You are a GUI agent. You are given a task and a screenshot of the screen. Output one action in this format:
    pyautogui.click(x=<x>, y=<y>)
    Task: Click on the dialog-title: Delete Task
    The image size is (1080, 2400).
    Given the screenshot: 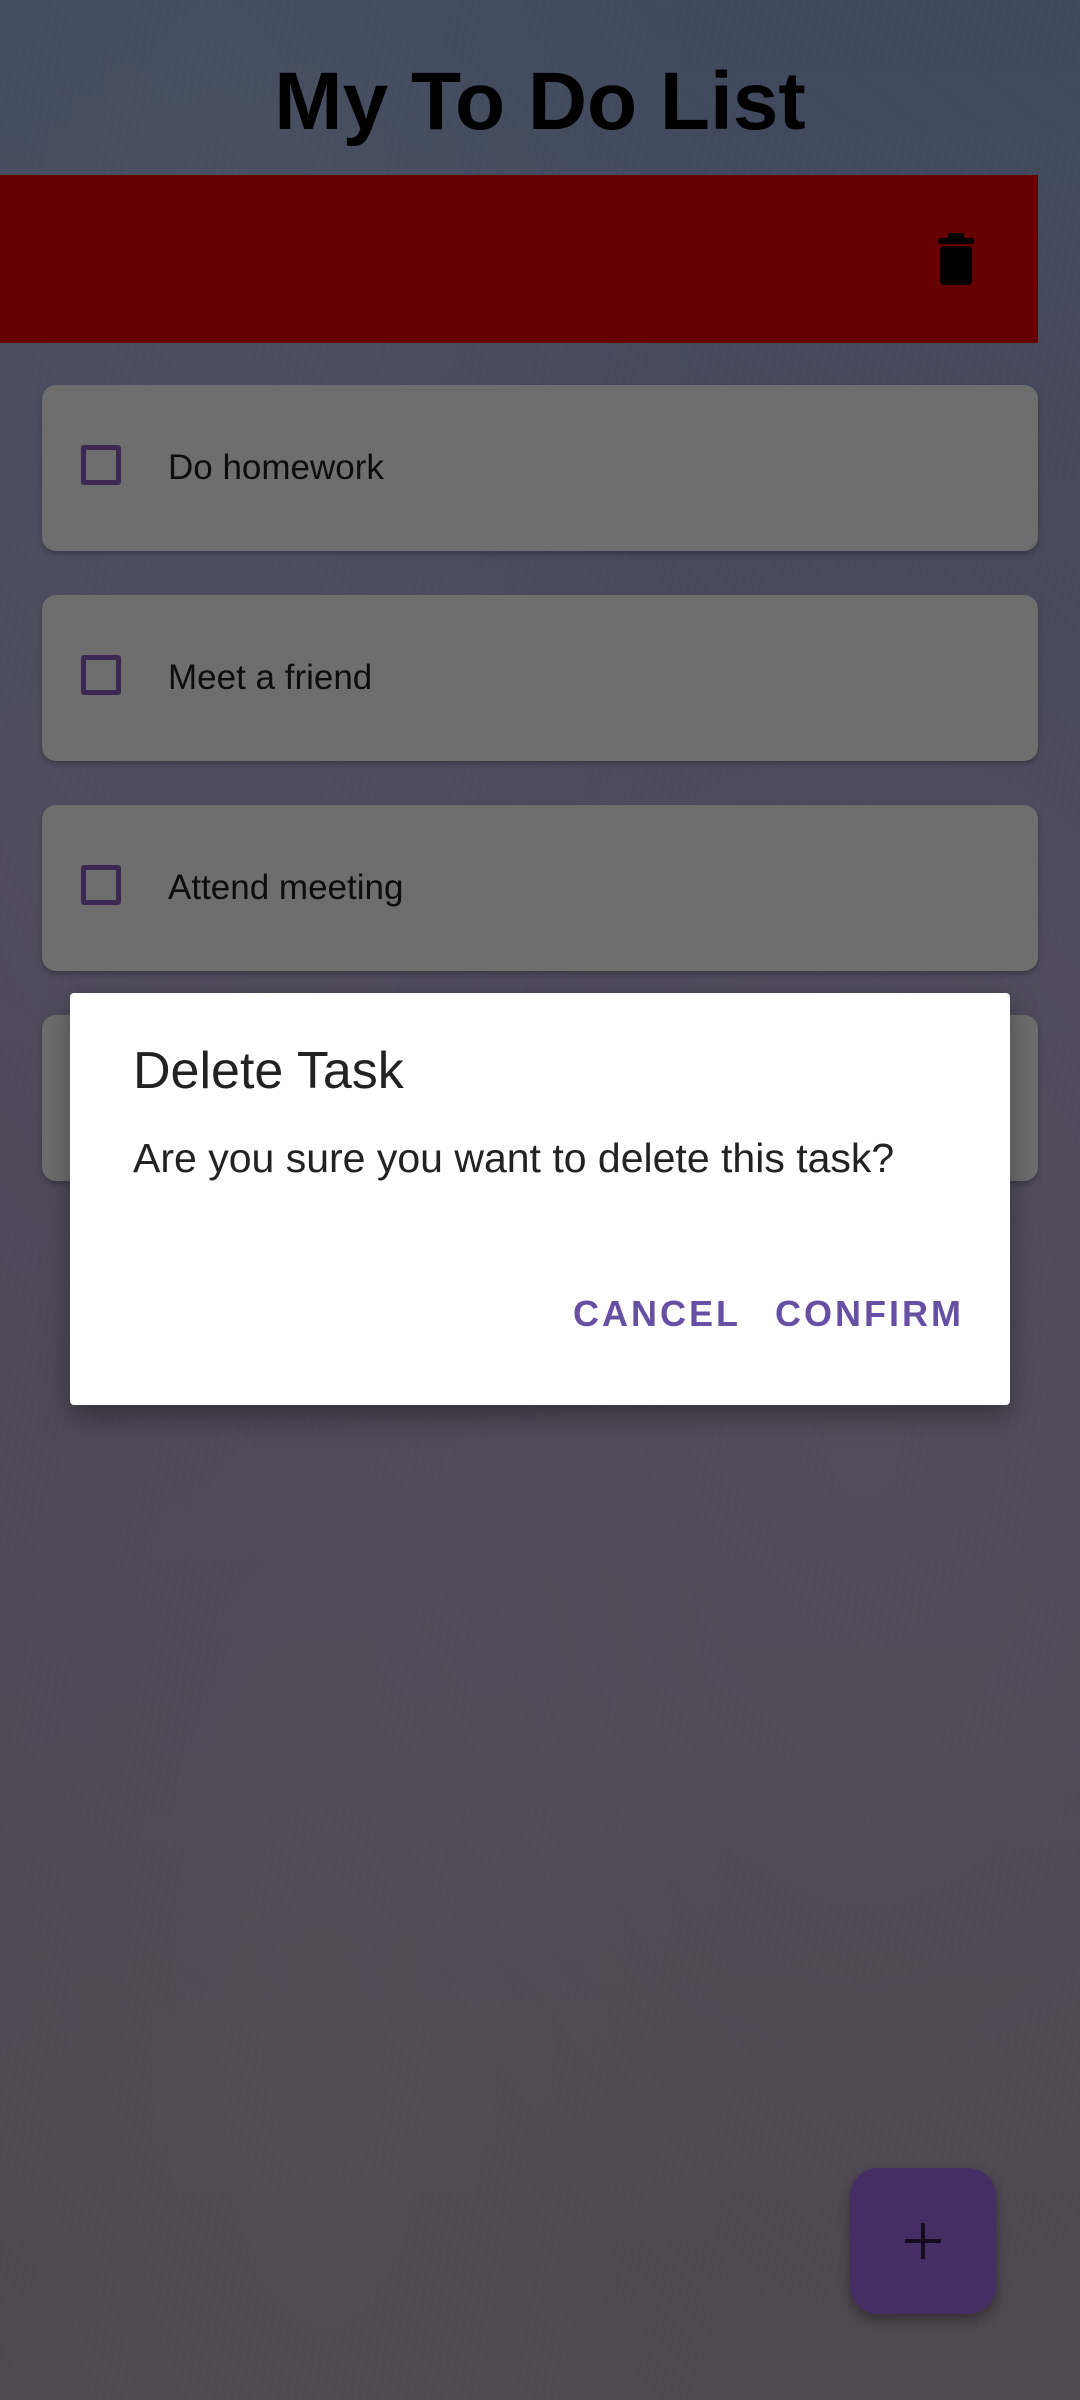 What is the action you would take?
    pyautogui.click(x=268, y=1071)
    